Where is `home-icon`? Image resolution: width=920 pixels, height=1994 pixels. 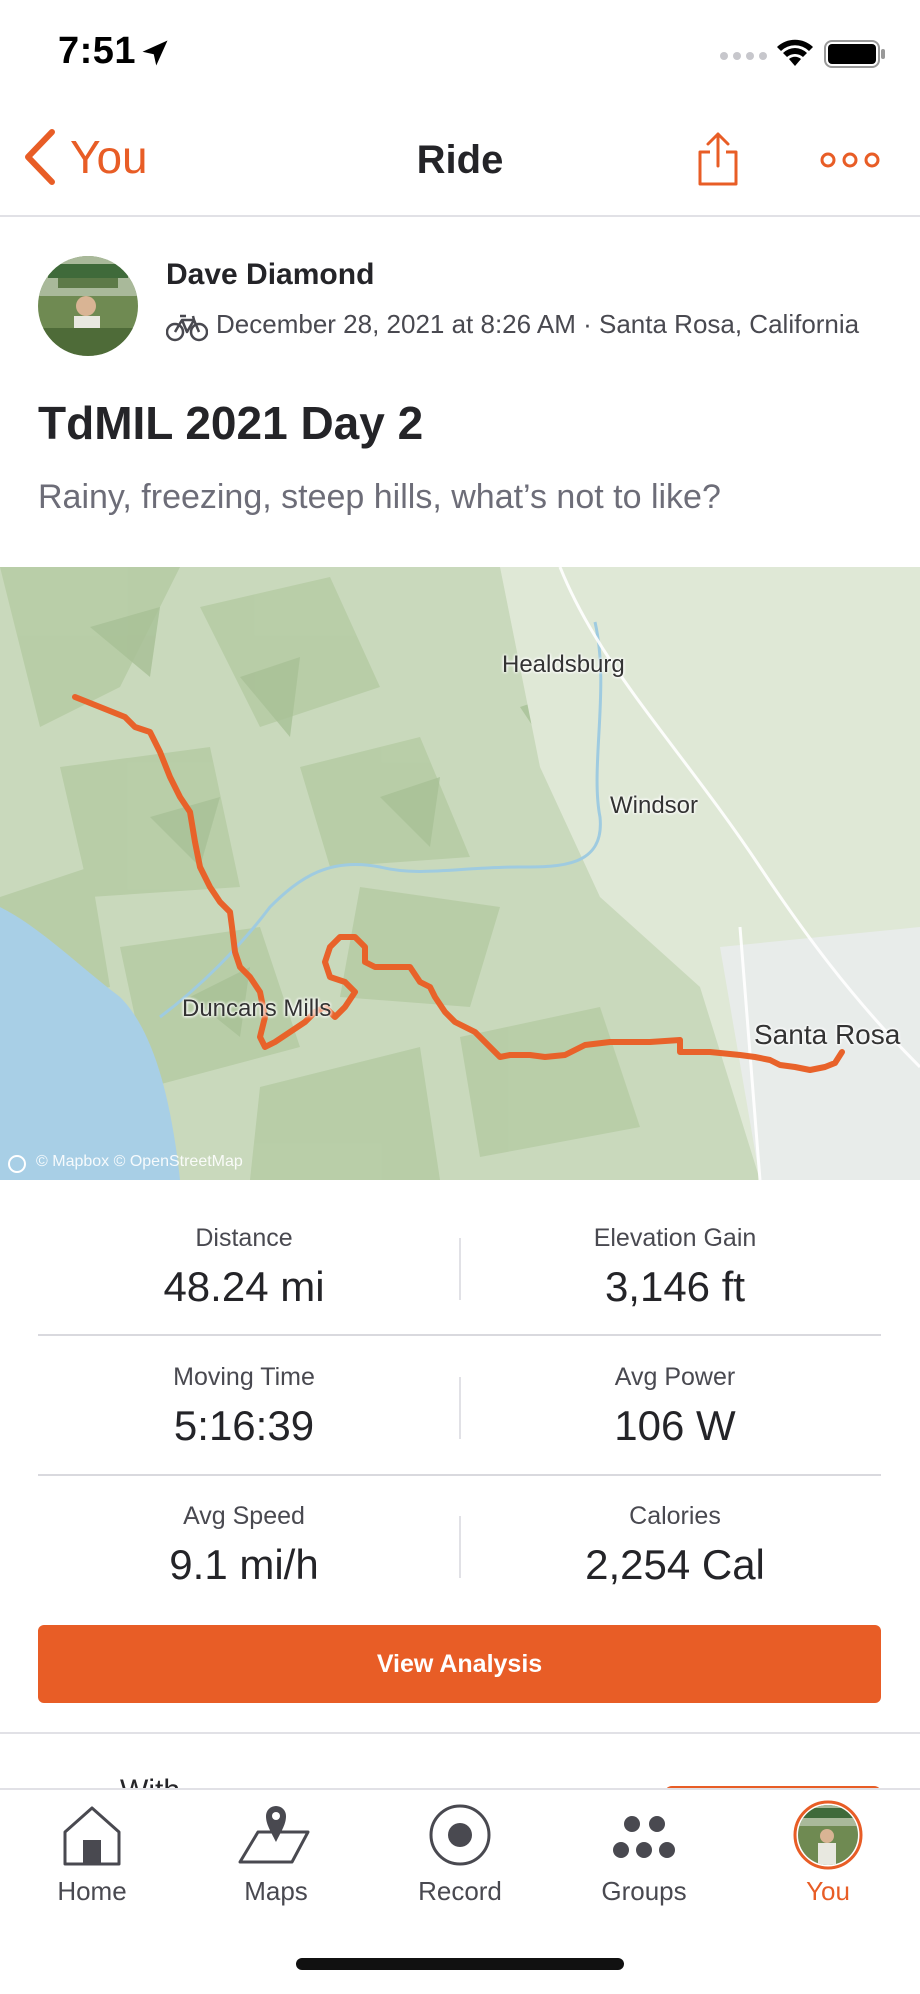 home-icon is located at coordinates (92, 1836).